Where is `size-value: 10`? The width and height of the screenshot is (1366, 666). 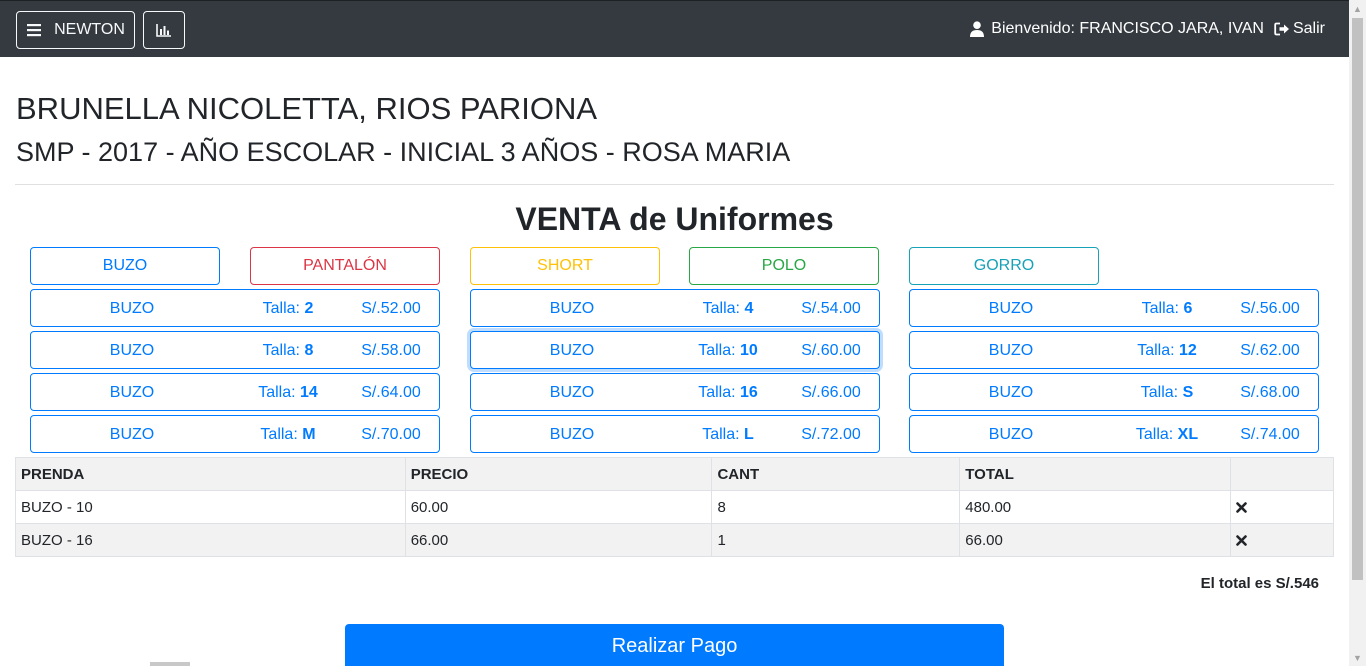 size-value: 10 is located at coordinates (749, 350).